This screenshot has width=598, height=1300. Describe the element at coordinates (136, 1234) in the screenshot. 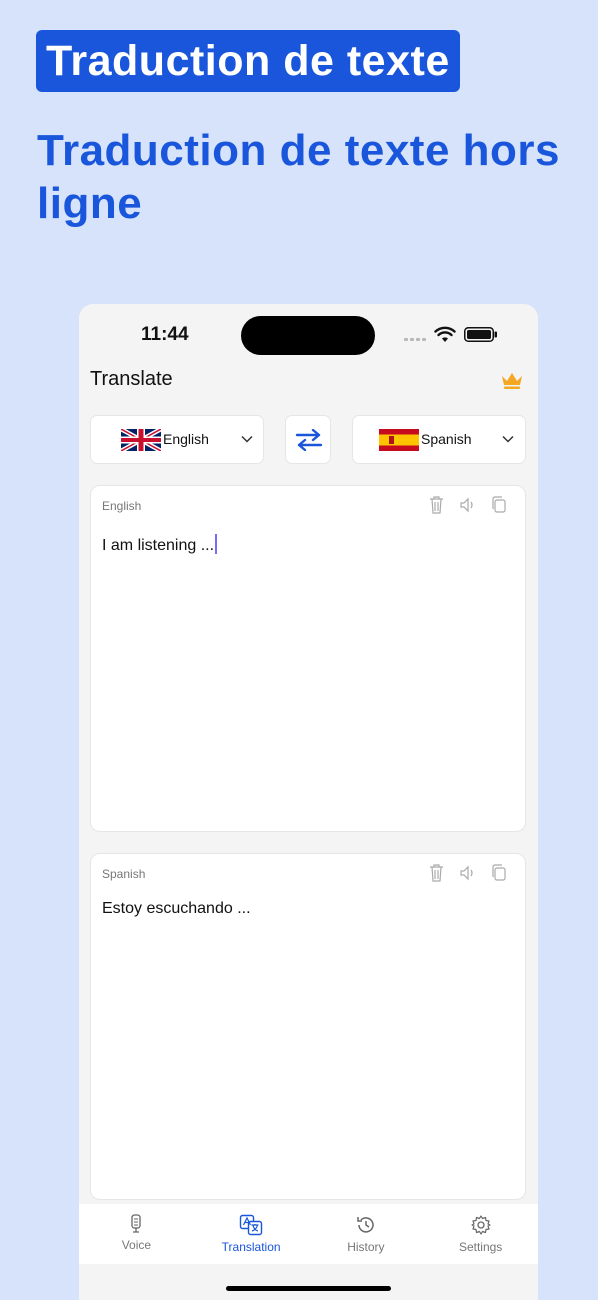

I see `tab-voice: Voice` at that location.